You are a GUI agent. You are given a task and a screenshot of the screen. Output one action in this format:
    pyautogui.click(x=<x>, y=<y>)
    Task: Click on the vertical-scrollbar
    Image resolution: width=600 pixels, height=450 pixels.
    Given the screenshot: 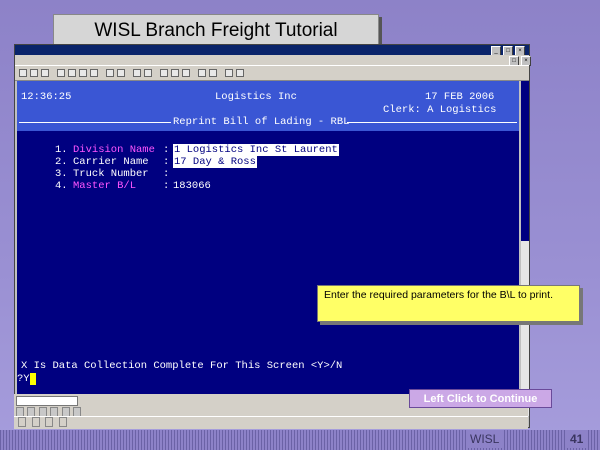 What is the action you would take?
    pyautogui.click(x=525, y=248)
    